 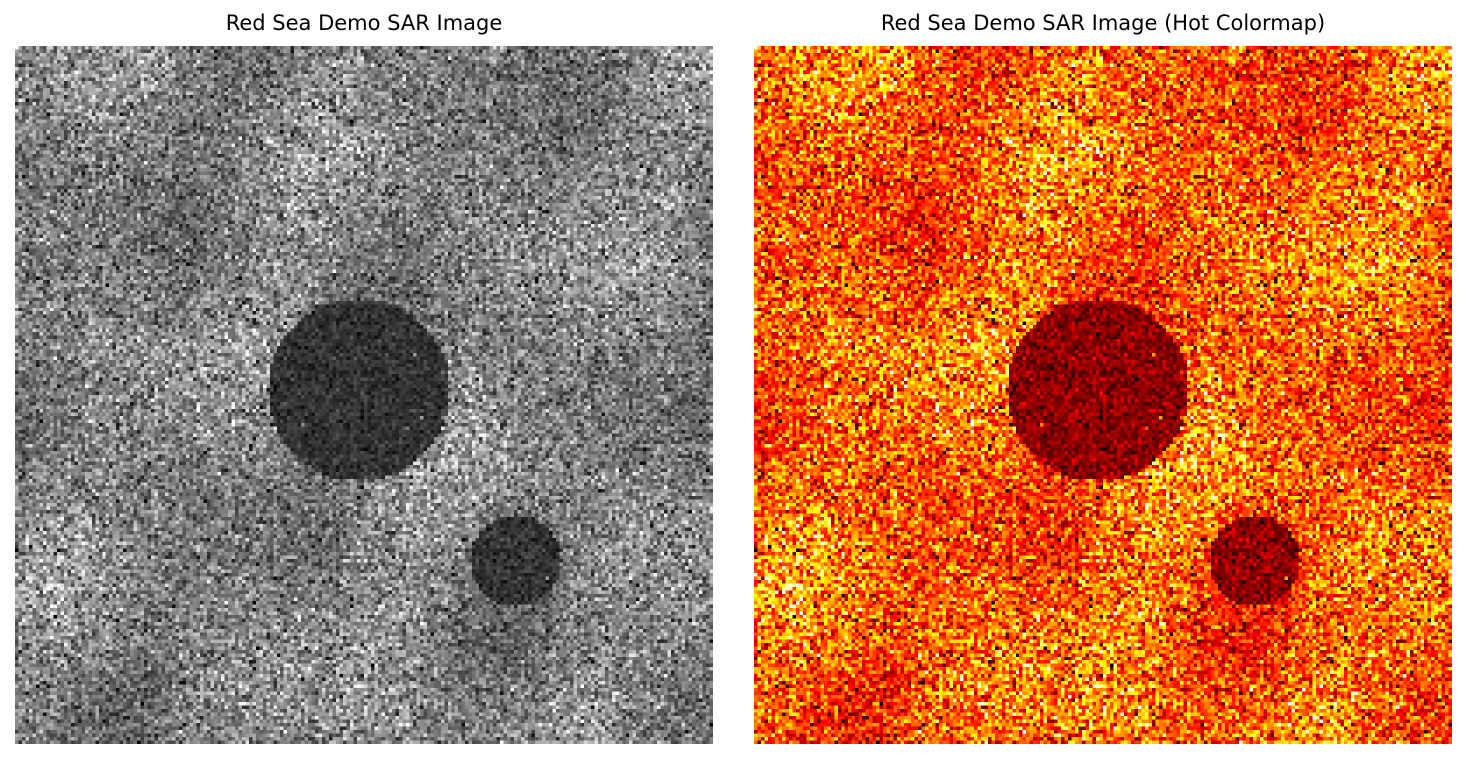 What do you see at coordinates (1103, 23) in the screenshot?
I see `panel-title-hot-colormap: Red Sea Demo SAR Image (Hot Colormap)` at bounding box center [1103, 23].